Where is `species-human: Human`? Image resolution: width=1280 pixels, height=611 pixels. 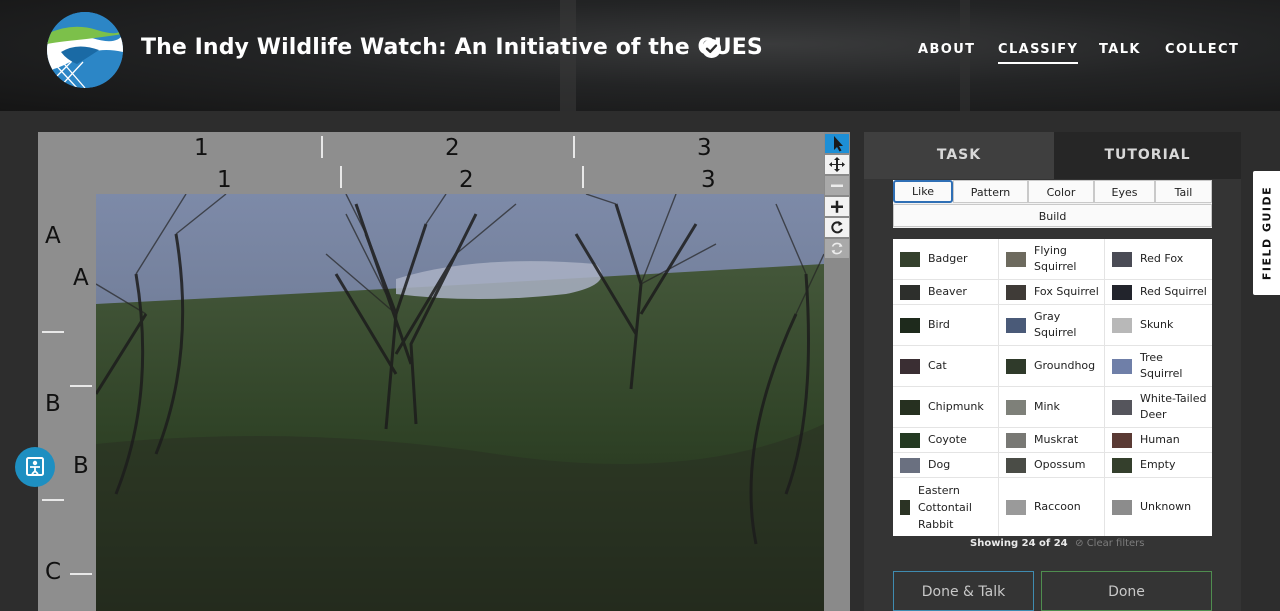 species-human: Human is located at coordinates (1158, 440).